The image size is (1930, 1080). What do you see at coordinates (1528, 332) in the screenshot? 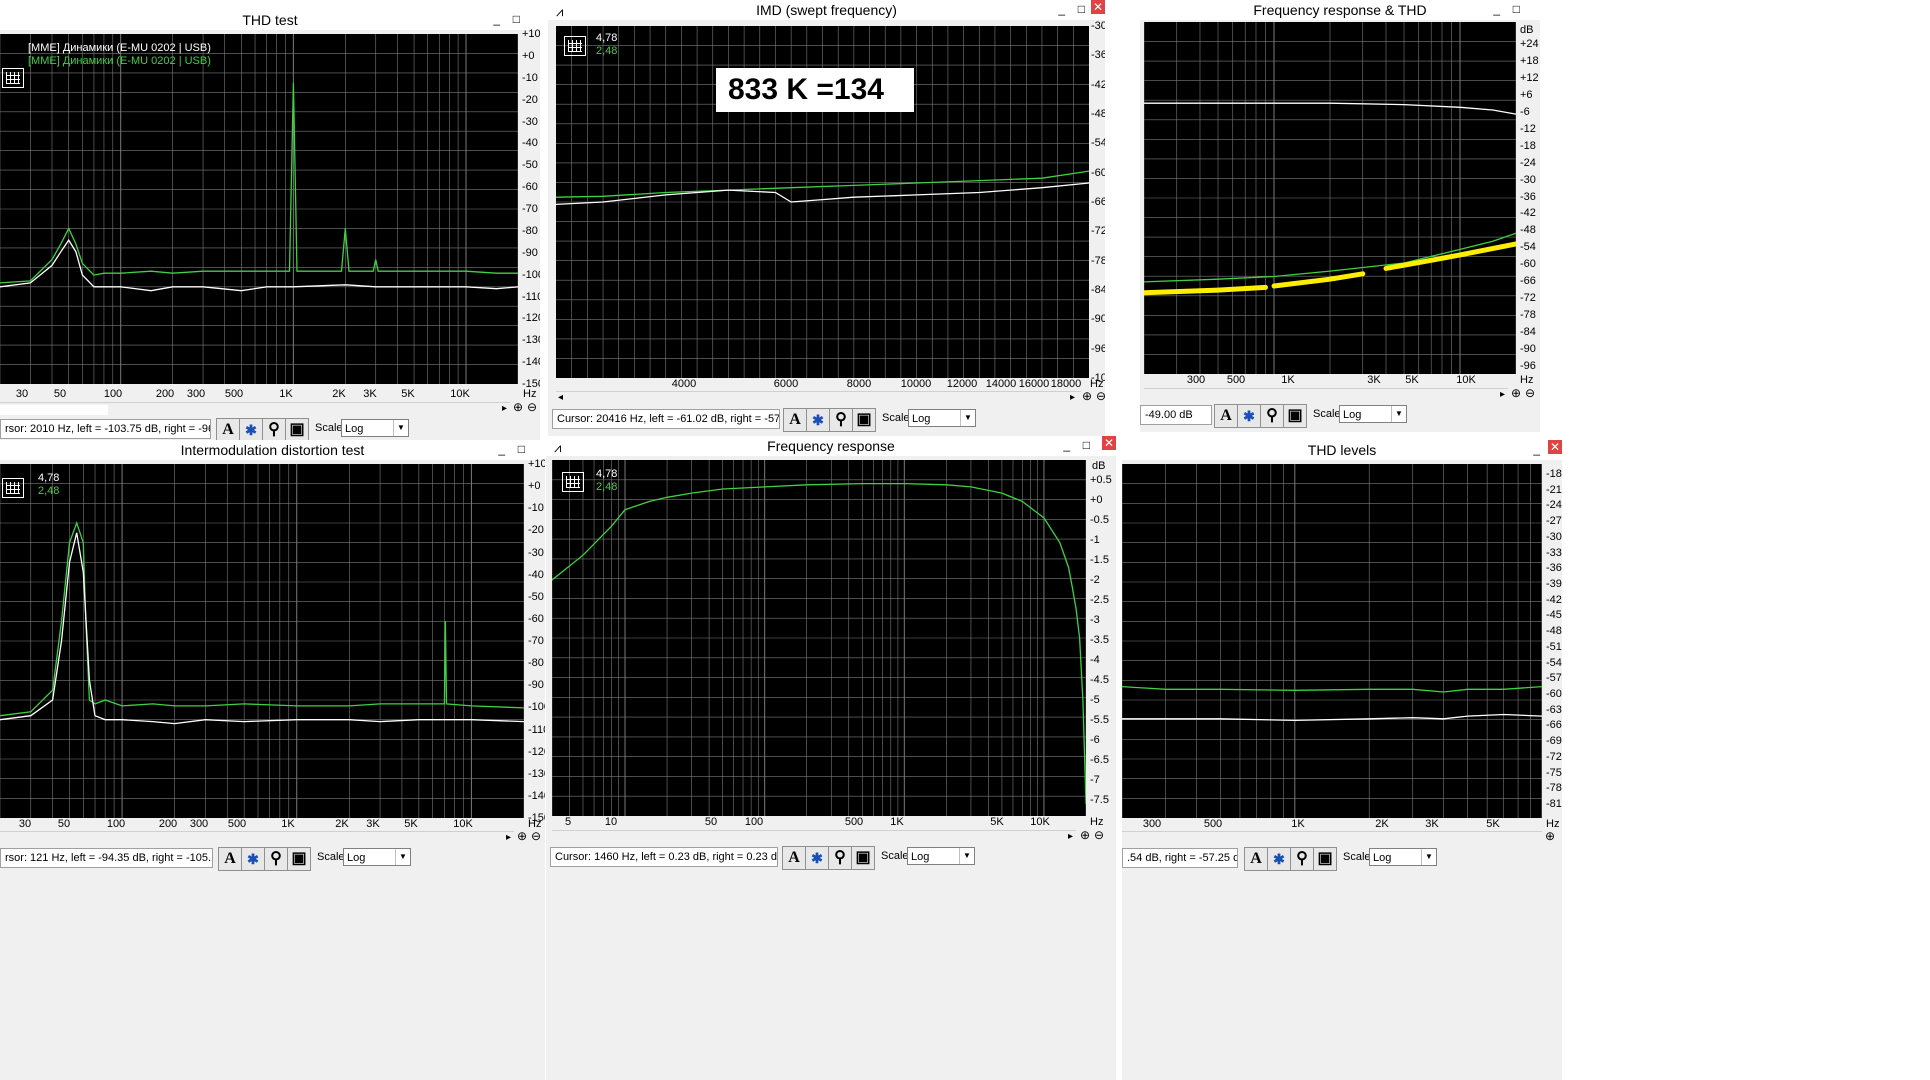
I see `y-tick-label: -84` at bounding box center [1528, 332].